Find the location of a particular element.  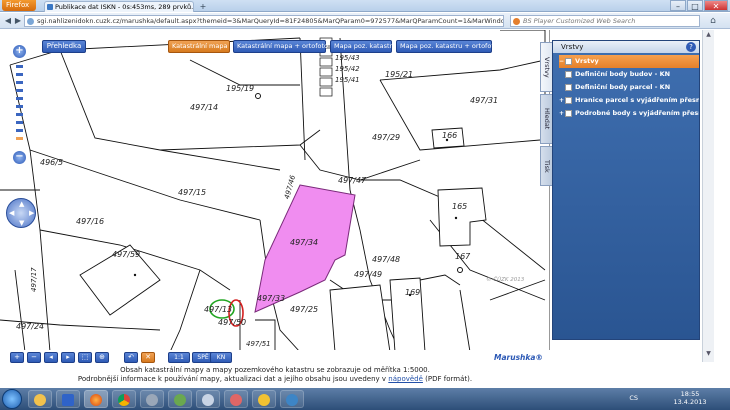

layer-item-parcel-points: Definiční body parcel - KN is located at coordinates (629, 87).